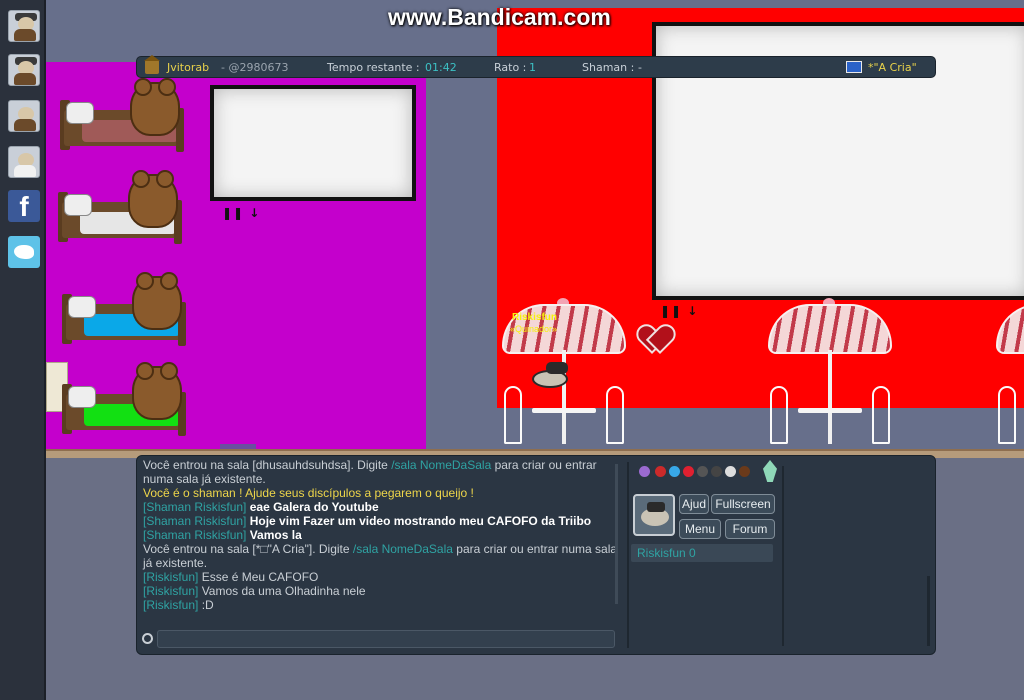  Describe the element at coordinates (313, 143) in the screenshot. I see `whiteboard-small` at that location.